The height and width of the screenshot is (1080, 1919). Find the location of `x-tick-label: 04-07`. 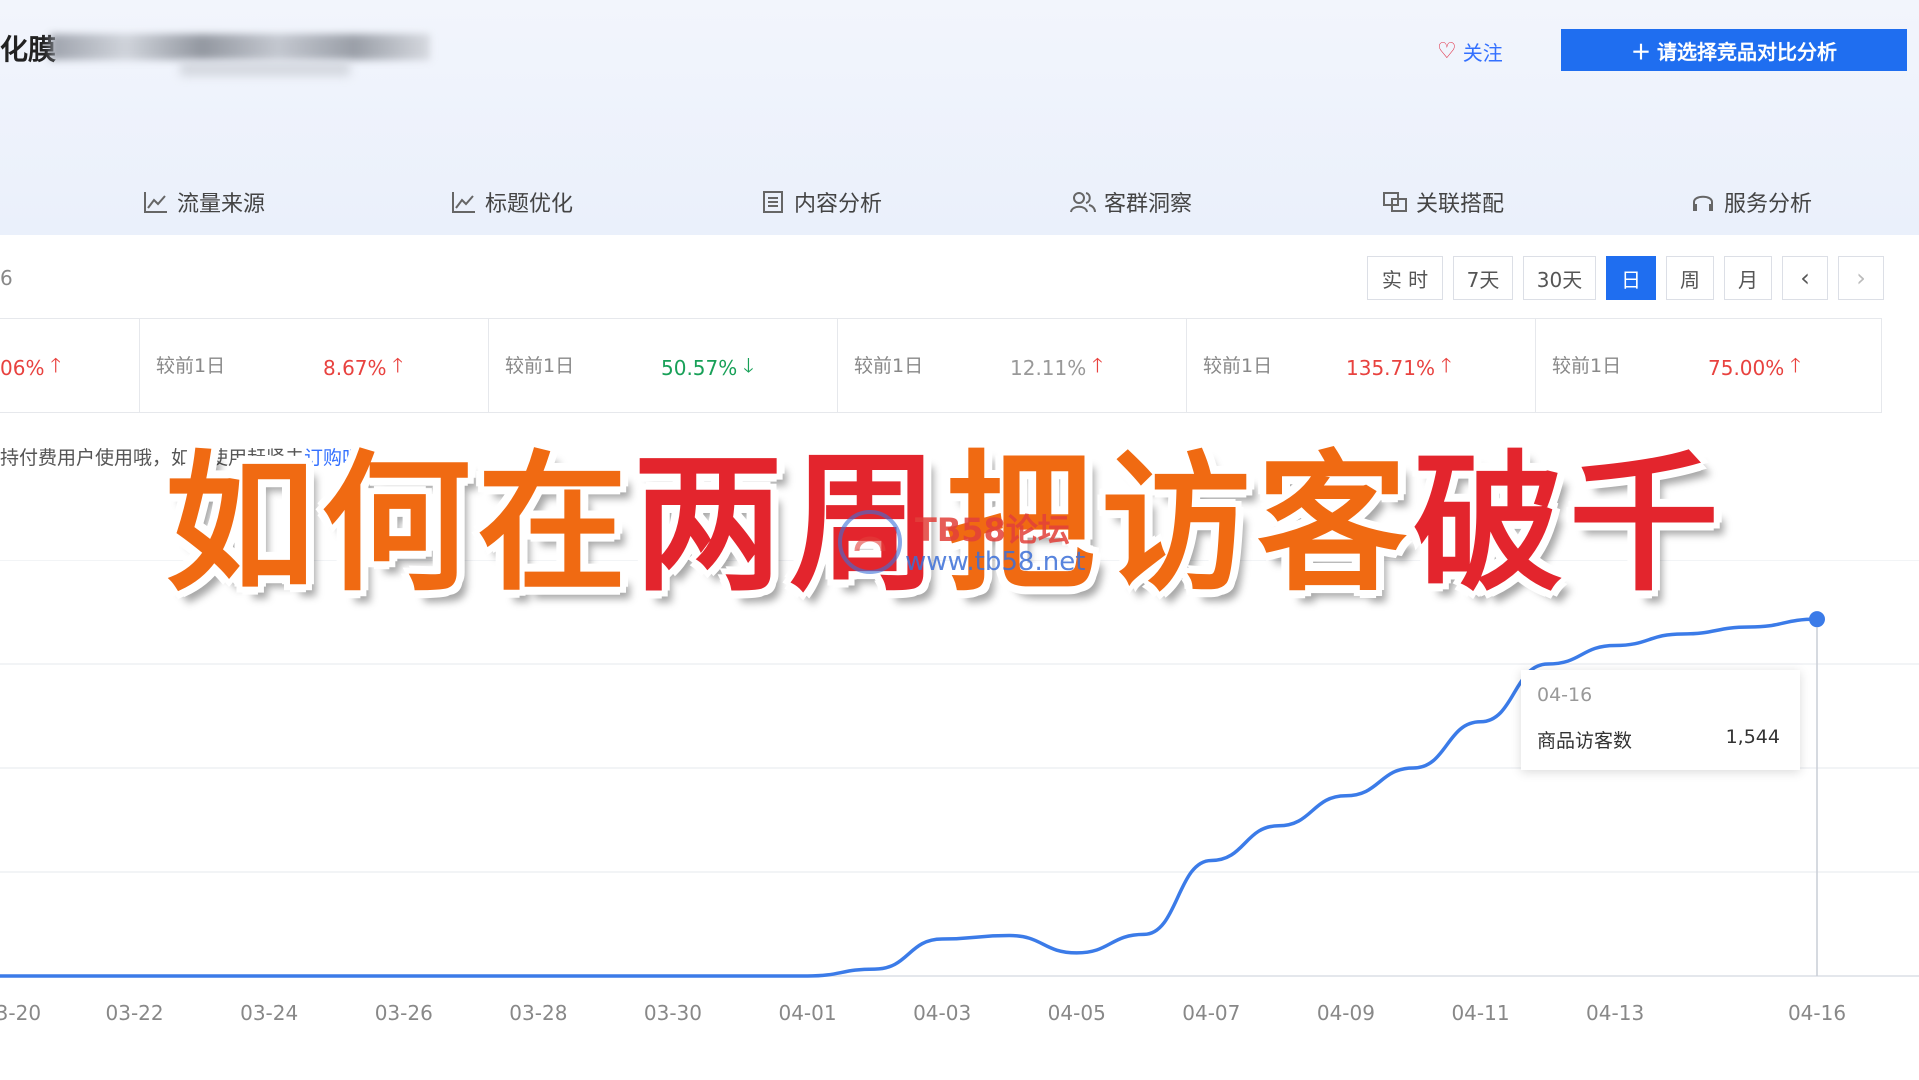

x-tick-label: 04-07 is located at coordinates (1211, 1013).